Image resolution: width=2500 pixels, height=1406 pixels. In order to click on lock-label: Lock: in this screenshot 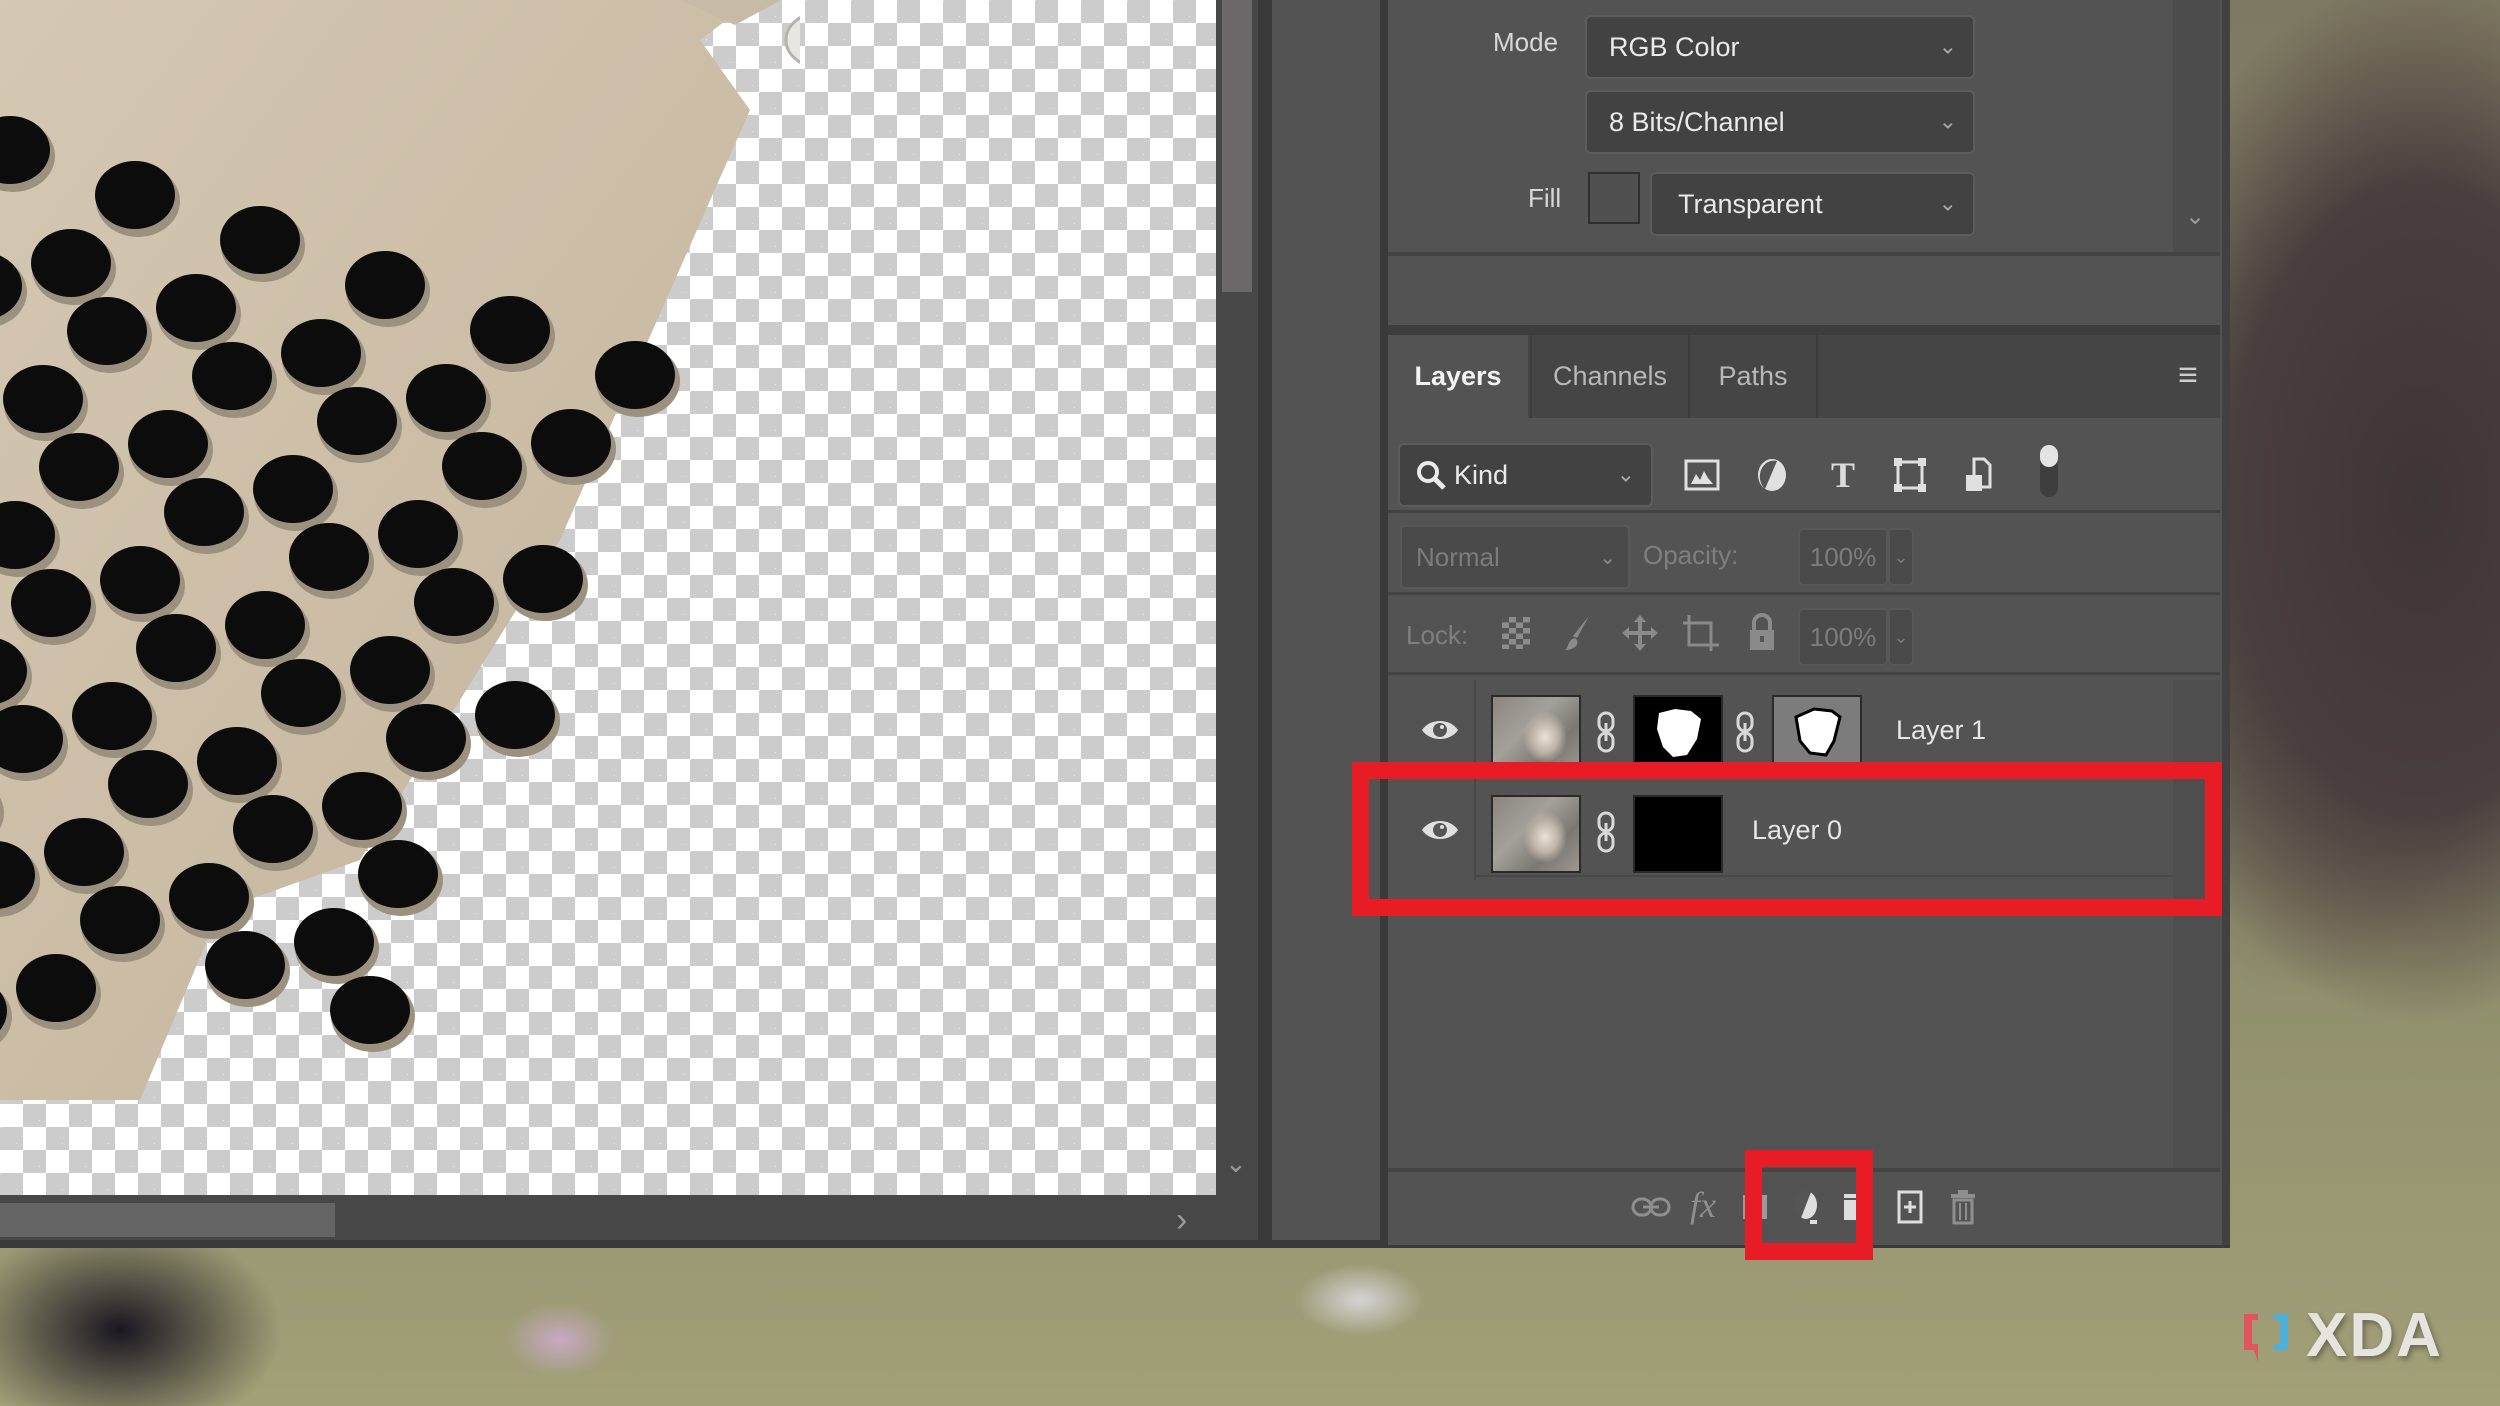, I will do `click(1437, 635)`.